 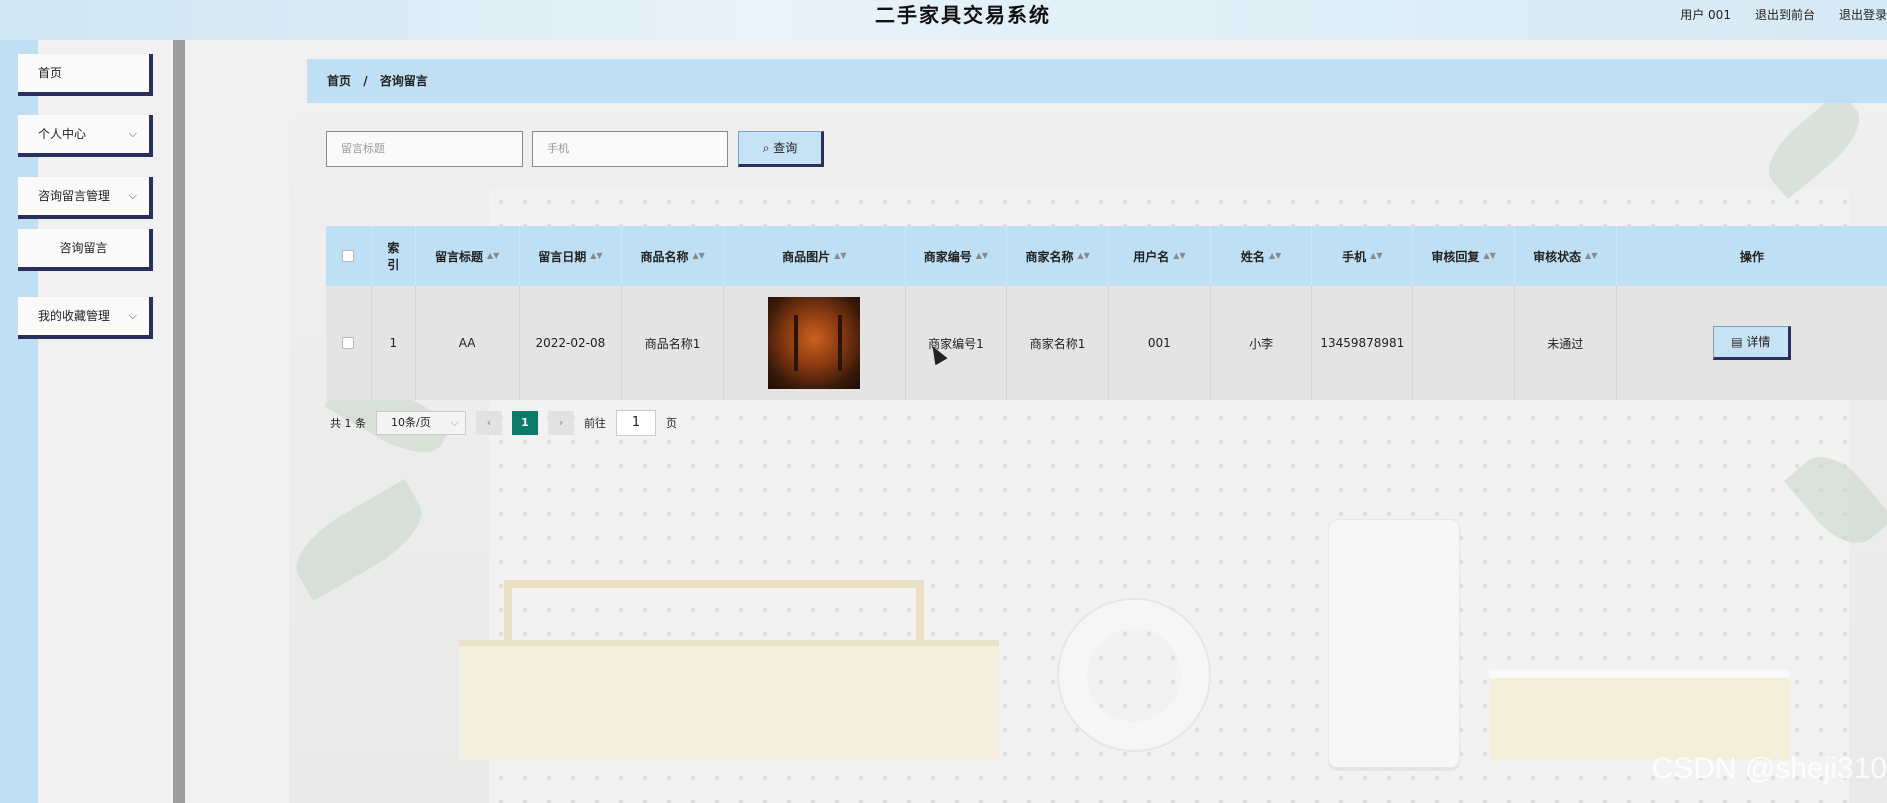 What do you see at coordinates (1058, 343) in the screenshot?
I see `cell-merchant-name: 商家名称1` at bounding box center [1058, 343].